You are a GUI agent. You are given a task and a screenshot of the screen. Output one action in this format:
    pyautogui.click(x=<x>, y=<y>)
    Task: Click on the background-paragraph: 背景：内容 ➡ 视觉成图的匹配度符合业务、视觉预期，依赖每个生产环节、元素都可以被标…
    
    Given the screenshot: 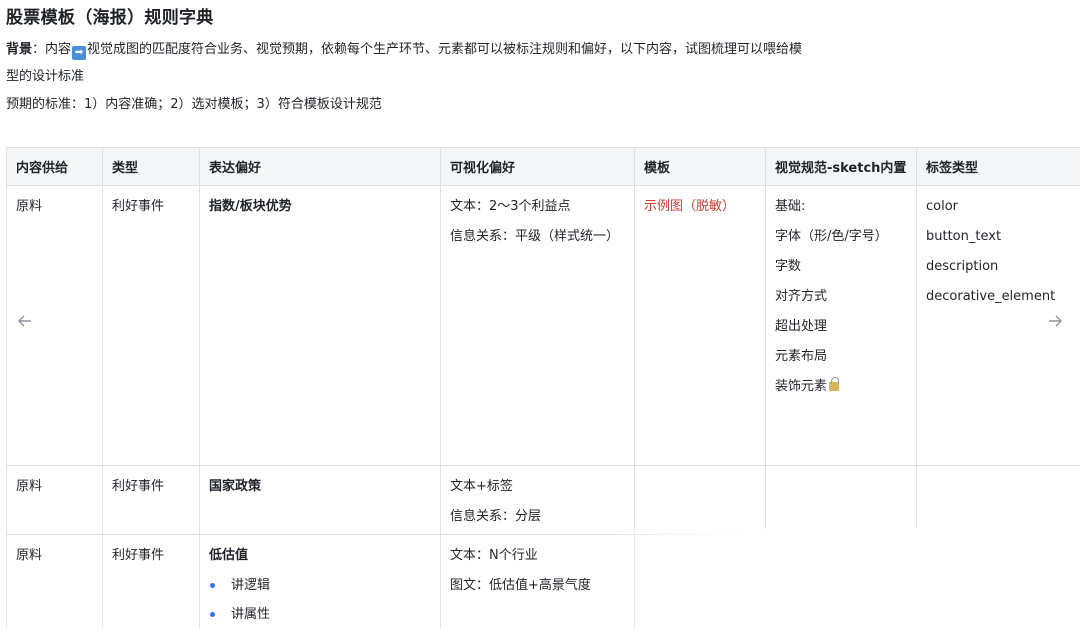 What is the action you would take?
    pyautogui.click(x=406, y=63)
    